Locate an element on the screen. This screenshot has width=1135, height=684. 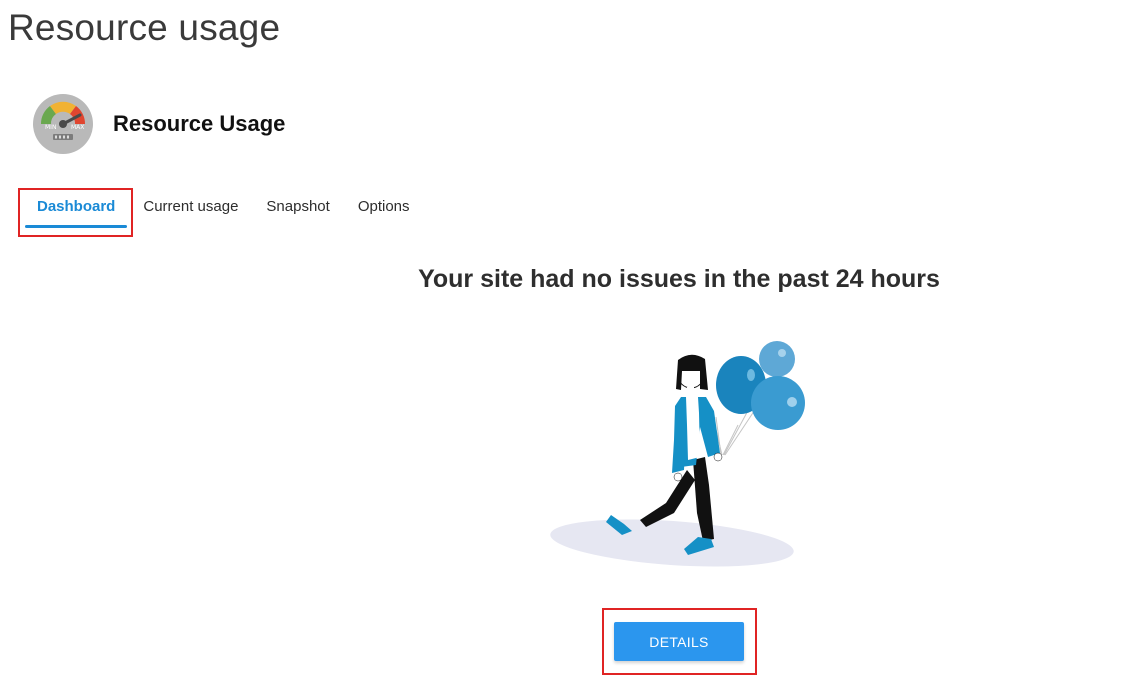
tab-dashboard: Dashboard is located at coordinates (76, 209).